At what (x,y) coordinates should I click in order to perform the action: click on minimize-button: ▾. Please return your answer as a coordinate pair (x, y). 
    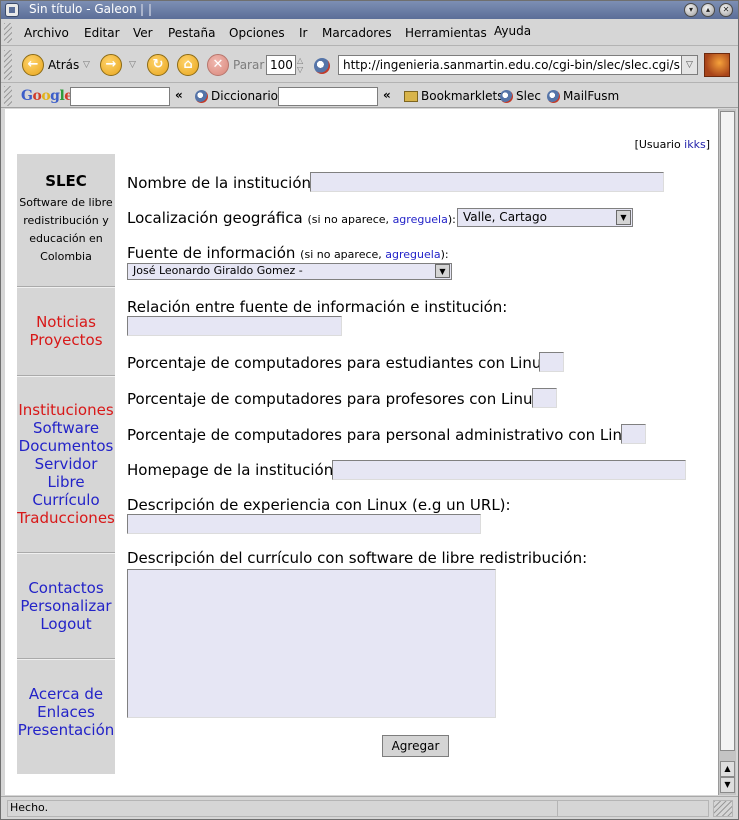
    Looking at the image, I should click on (691, 10).